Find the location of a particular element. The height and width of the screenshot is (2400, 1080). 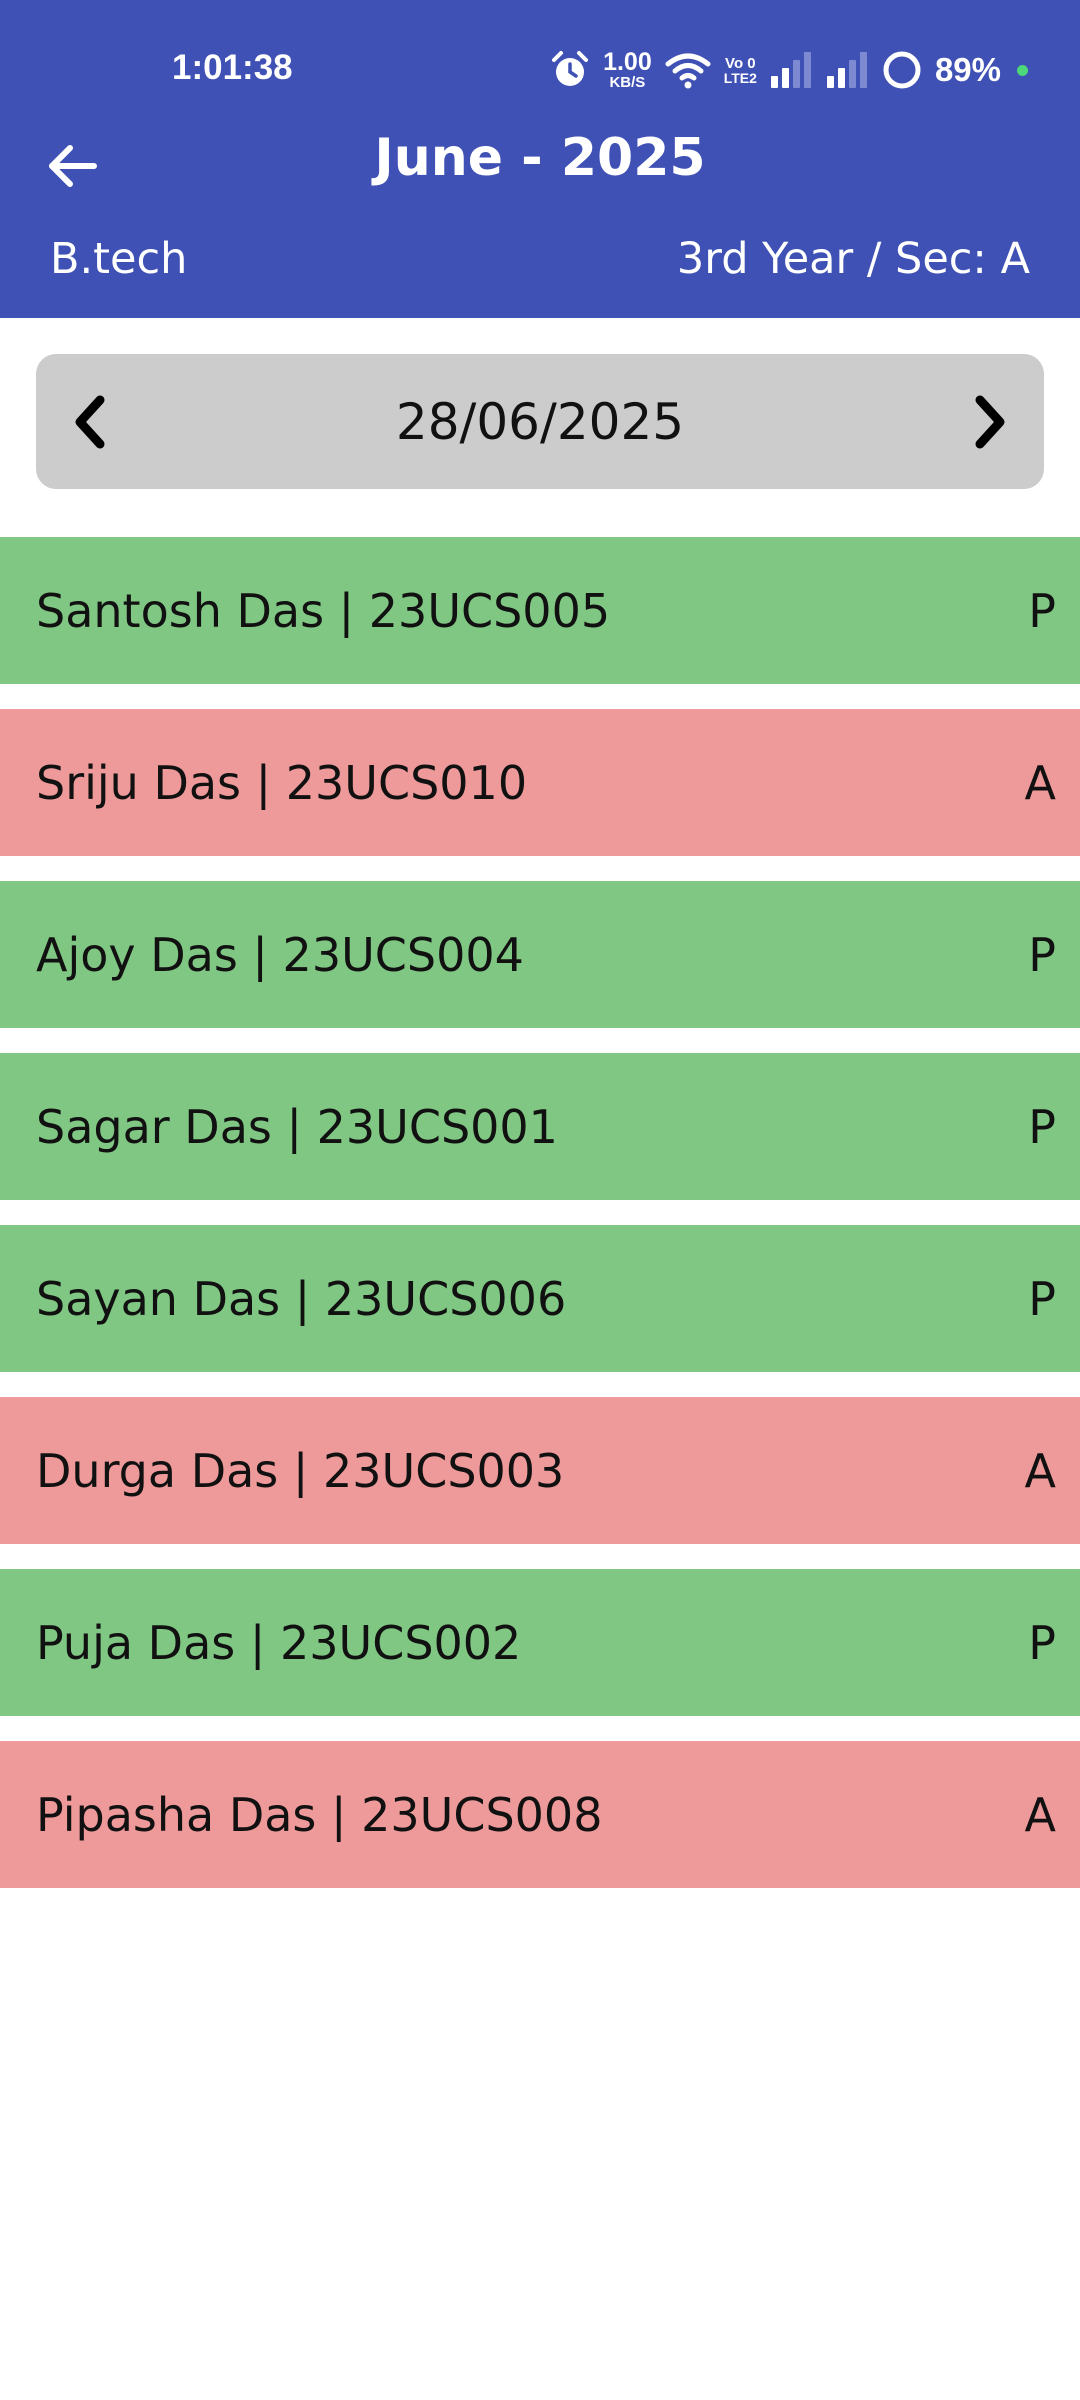

year-section-label: 3rd Year / Sec: A is located at coordinates (853, 259).